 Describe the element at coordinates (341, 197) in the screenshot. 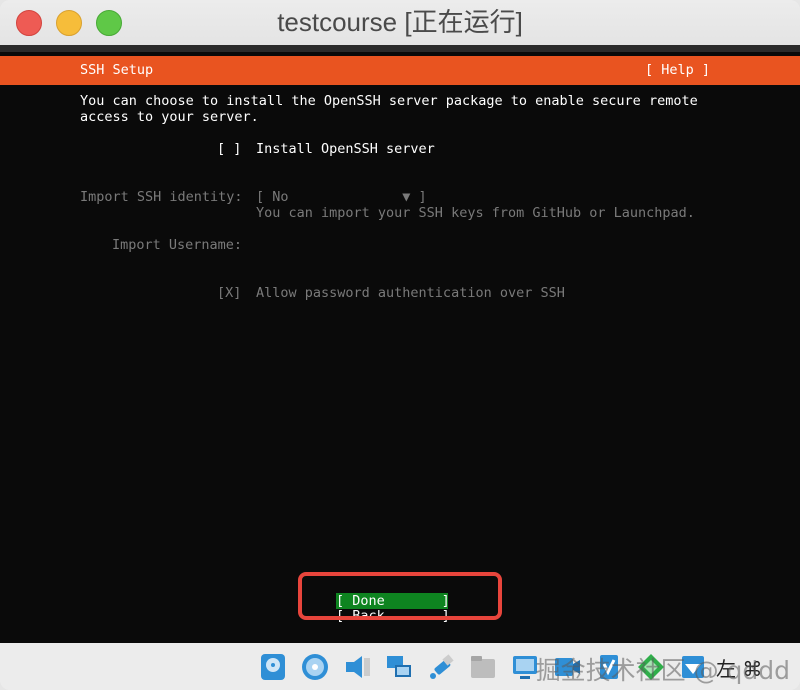

I see `import-identity-select: [ No ▼ ]` at that location.